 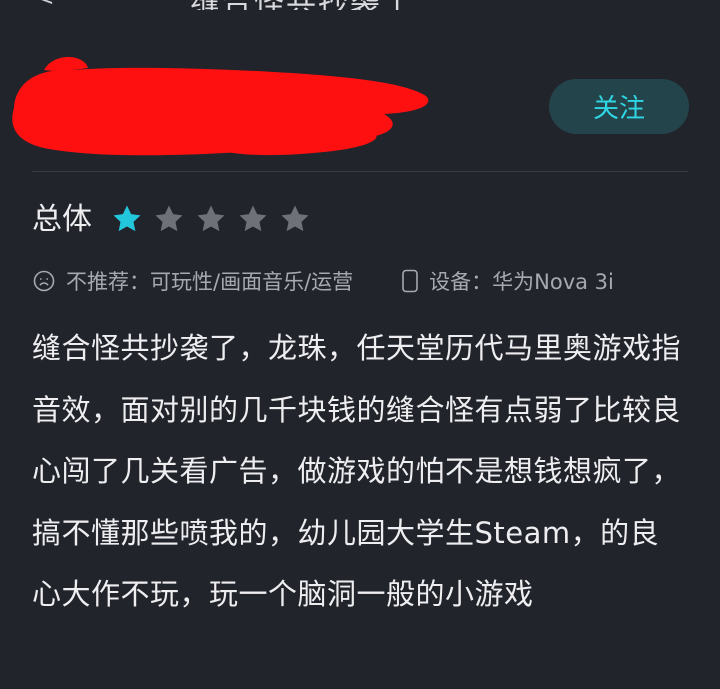 What do you see at coordinates (521, 282) in the screenshot?
I see `device-text: 设备：华为Nova 3i` at bounding box center [521, 282].